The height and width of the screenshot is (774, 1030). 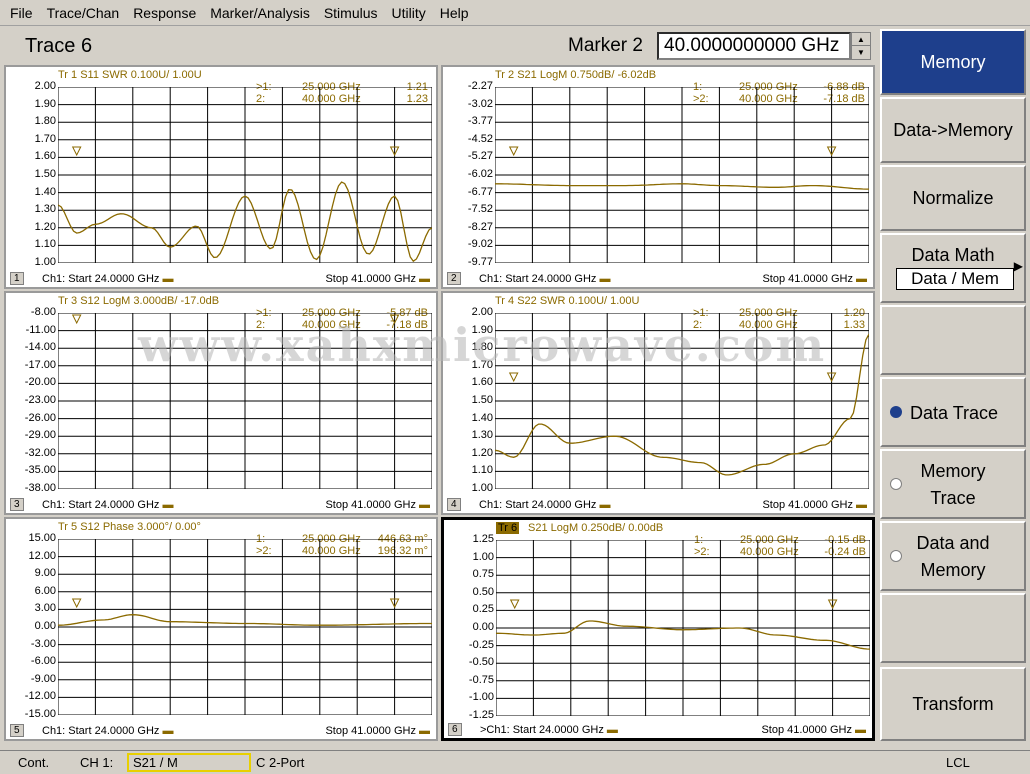 I want to click on y-tick-label: -7.52, so click(x=480, y=209).